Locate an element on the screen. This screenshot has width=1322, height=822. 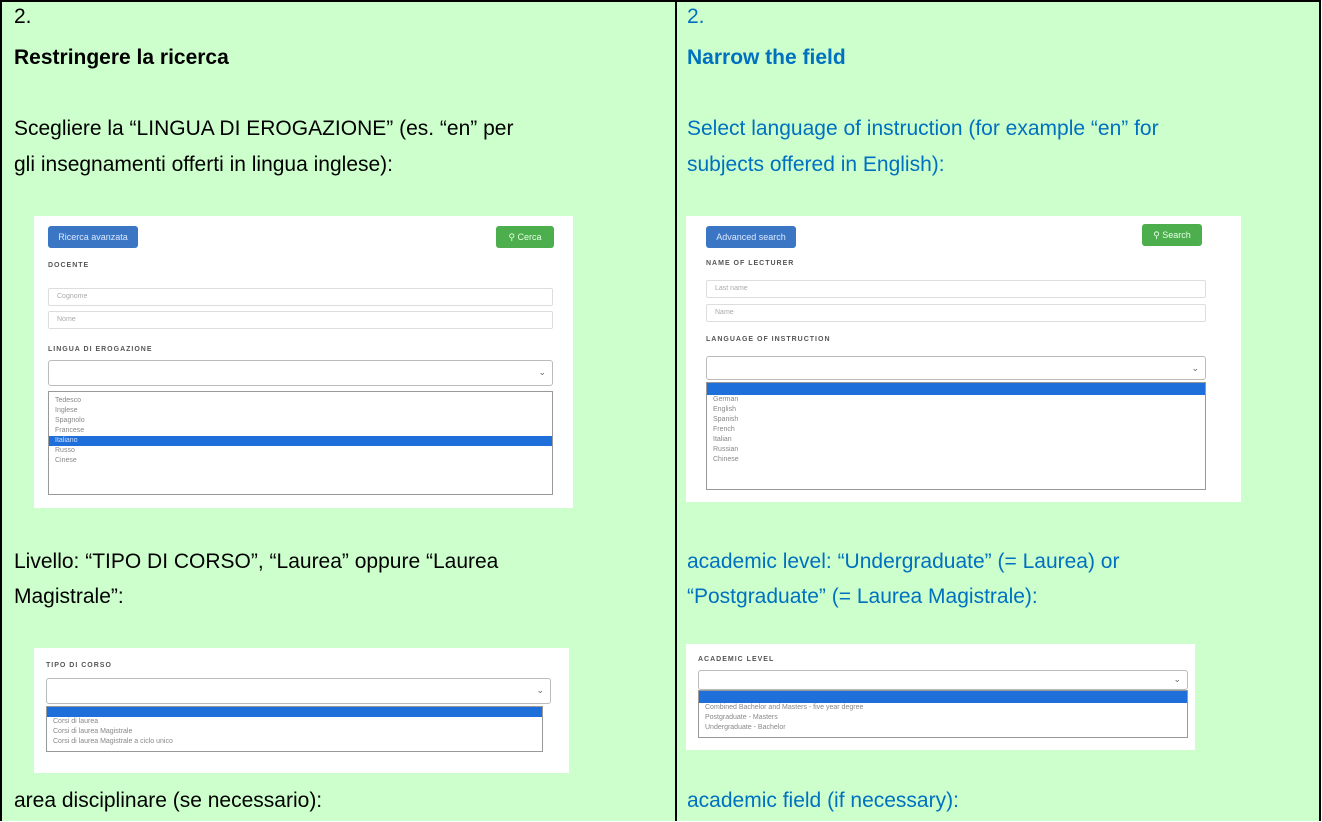
list-item: Francese is located at coordinates (70, 430).